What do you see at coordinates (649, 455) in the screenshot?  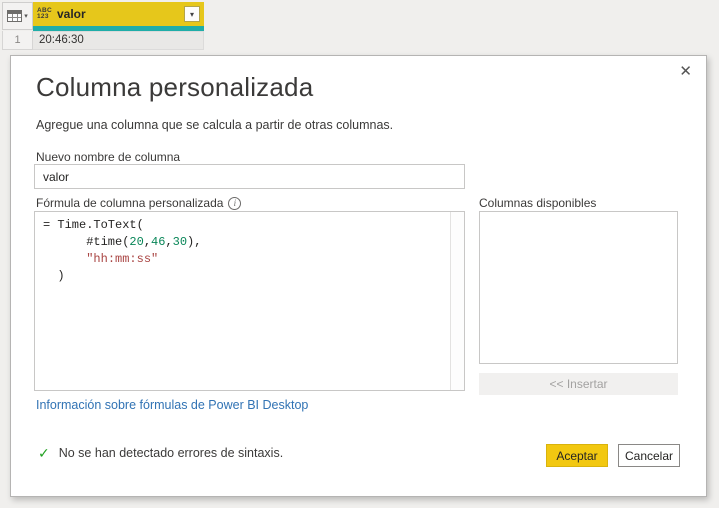 I see `cancel-button: Cancelar` at bounding box center [649, 455].